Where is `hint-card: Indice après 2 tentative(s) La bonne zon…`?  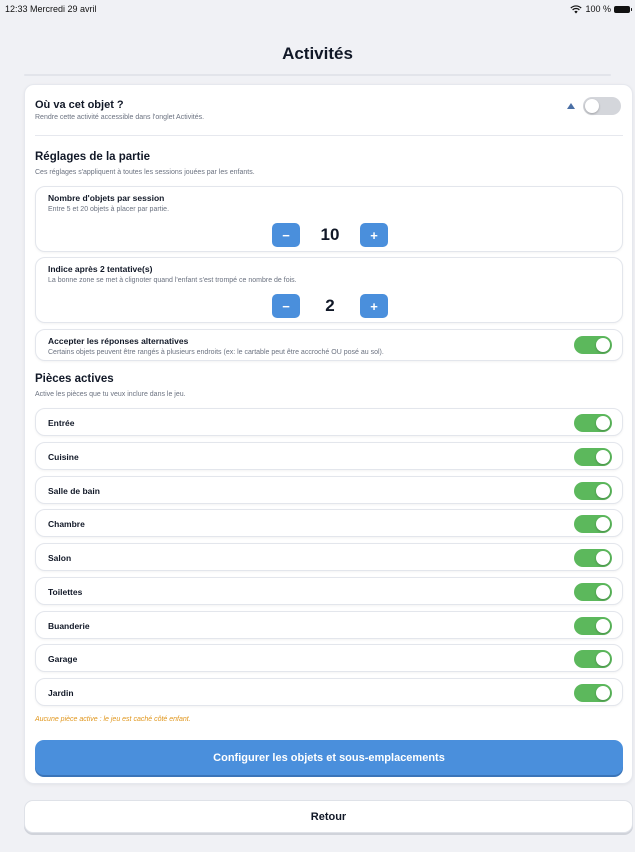
hint-card: Indice après 2 tentative(s) La bonne zon… is located at coordinates (329, 290).